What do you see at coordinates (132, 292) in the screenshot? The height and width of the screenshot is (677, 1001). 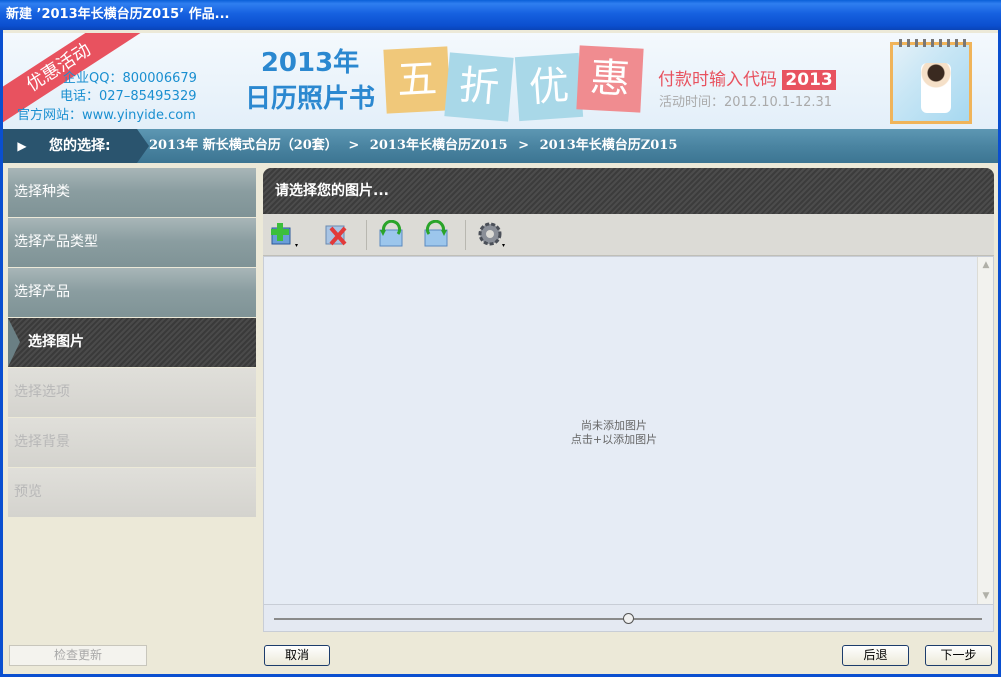 I see `step-select-product: 选择产品` at bounding box center [132, 292].